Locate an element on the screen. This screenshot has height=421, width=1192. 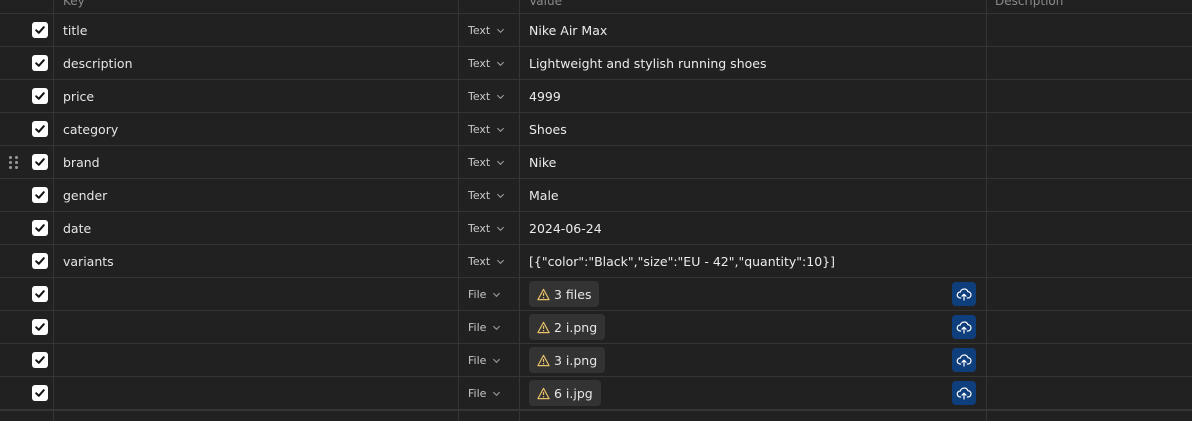
value-cell: 4999 is located at coordinates (753, 96).